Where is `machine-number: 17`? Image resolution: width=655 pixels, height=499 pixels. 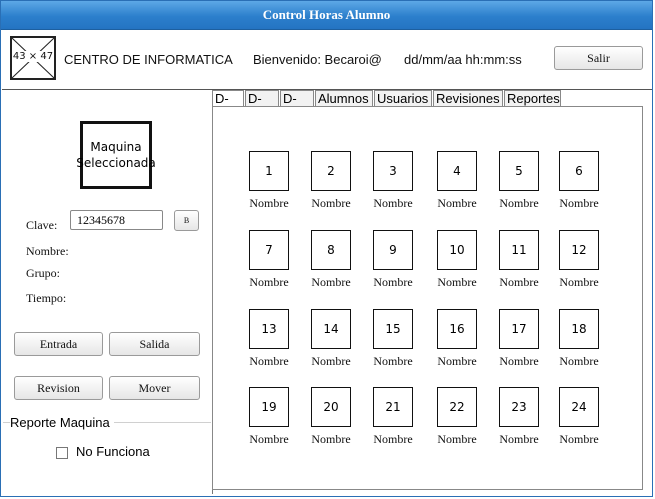 machine-number: 17 is located at coordinates (519, 329).